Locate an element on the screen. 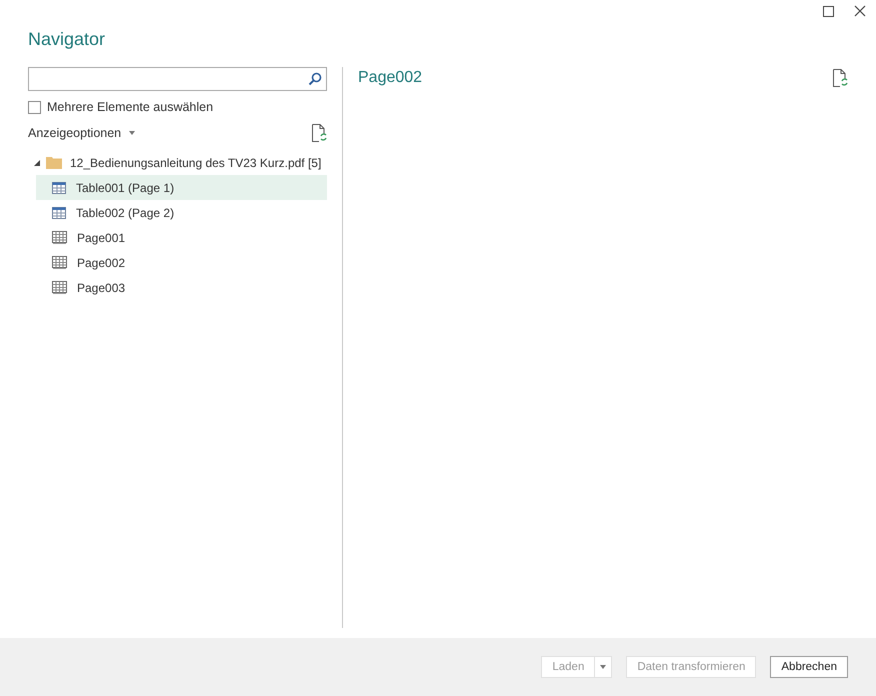 Image resolution: width=876 pixels, height=696 pixels. dropdown-button is located at coordinates (603, 667).